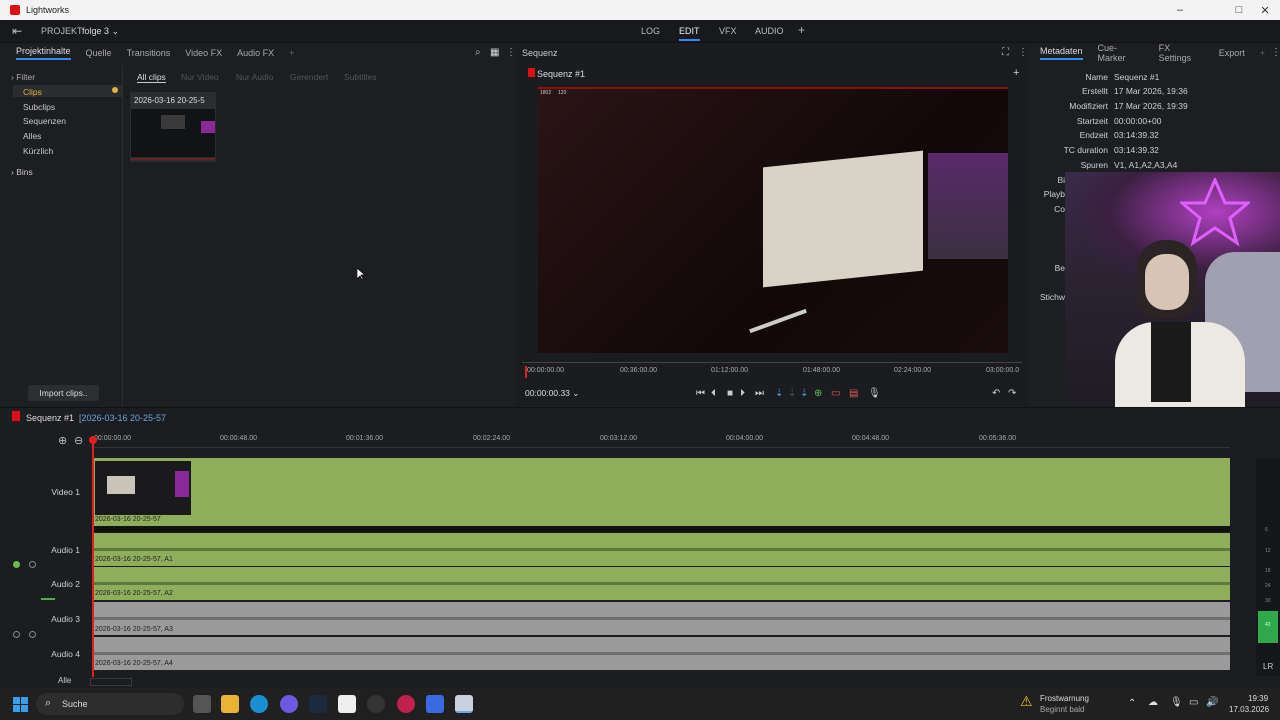 The height and width of the screenshot is (720, 1280). I want to click on meta-value-tc-duration: 03:14:39.32, so click(1136, 150).